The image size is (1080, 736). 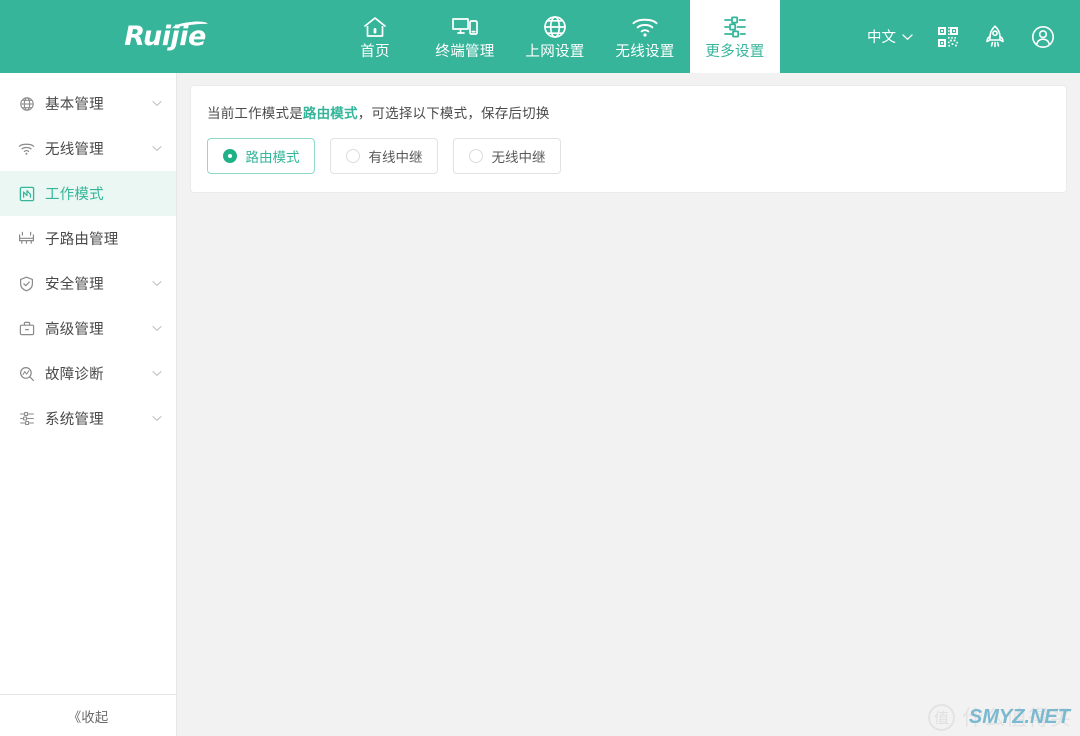 I want to click on sidebar-item-label: 工作模式, so click(x=74, y=195).